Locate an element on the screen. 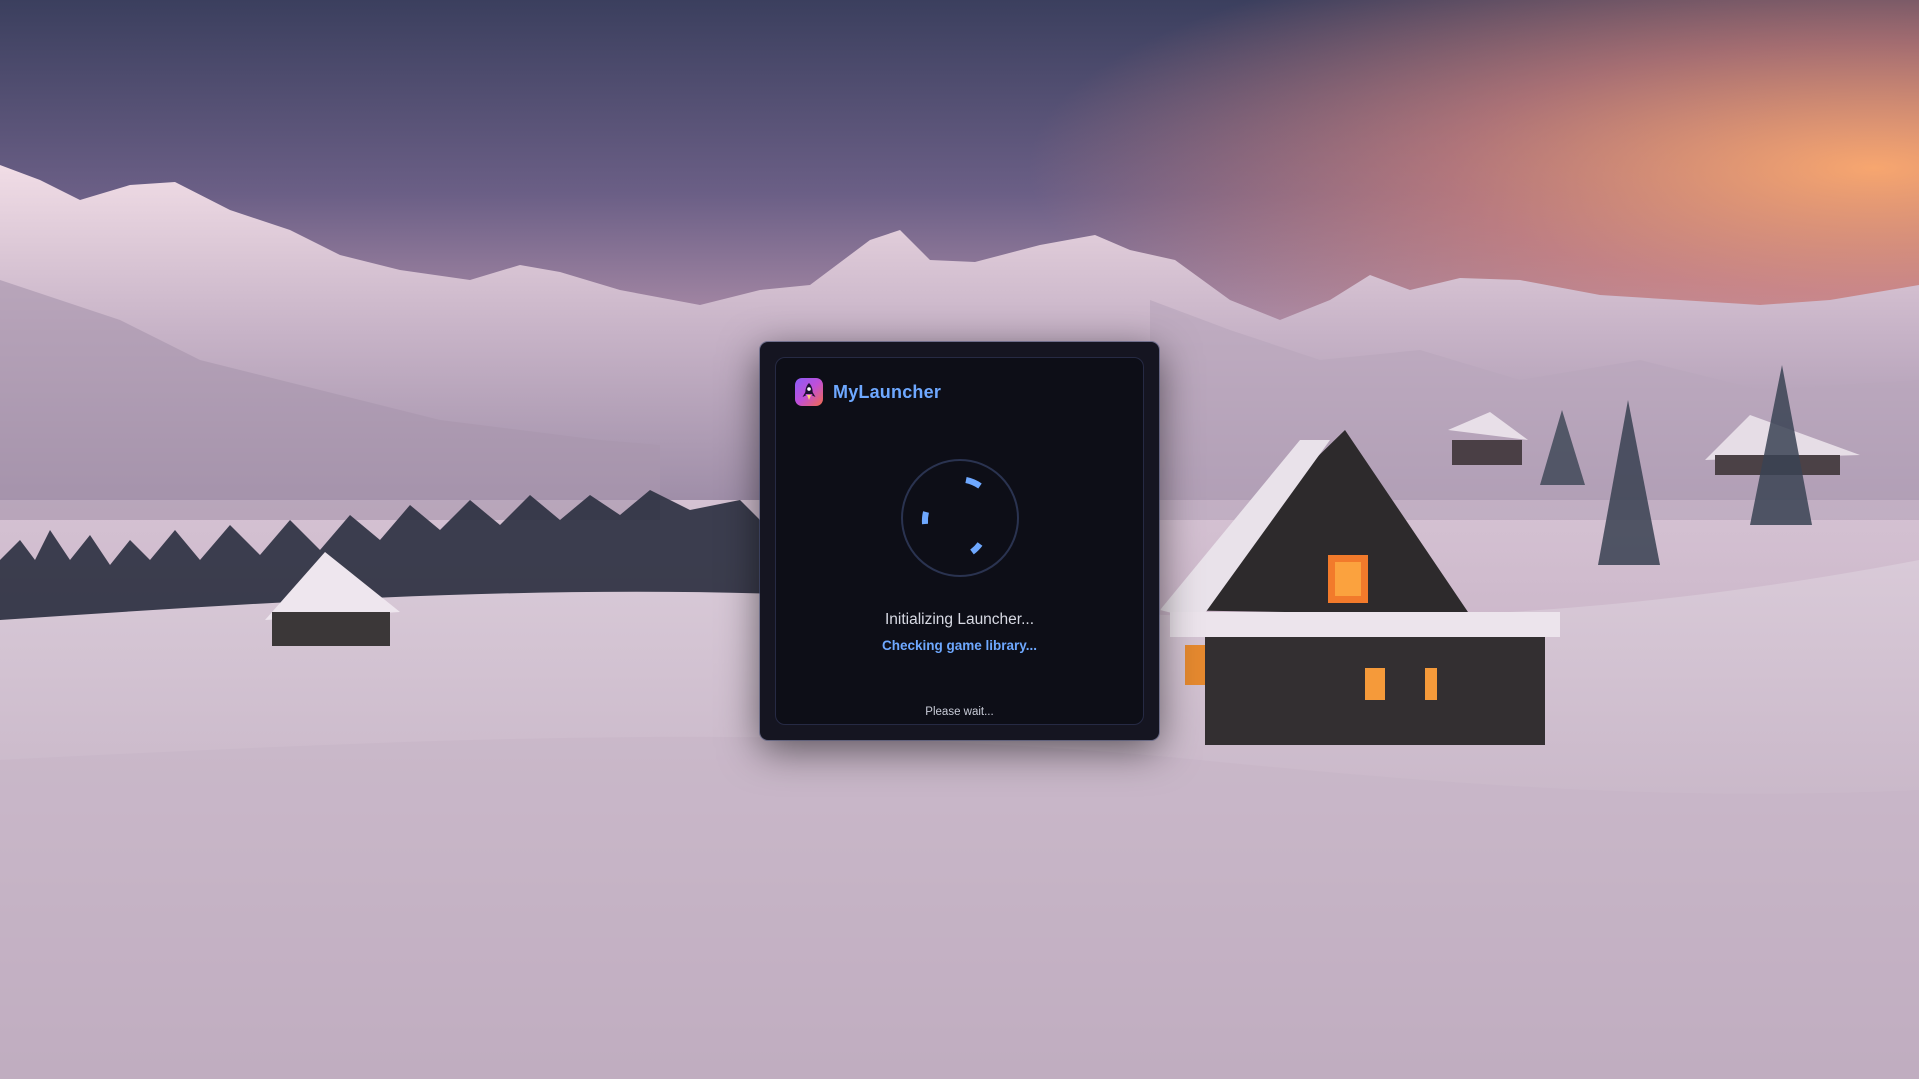 This screenshot has width=1919, height=1079. rocket-icon is located at coordinates (809, 392).